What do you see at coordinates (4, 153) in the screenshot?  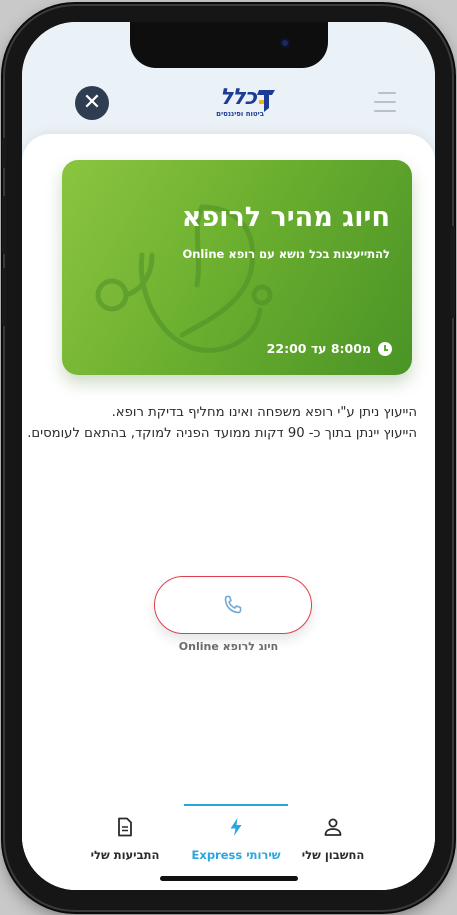 I see `silent-switch` at bounding box center [4, 153].